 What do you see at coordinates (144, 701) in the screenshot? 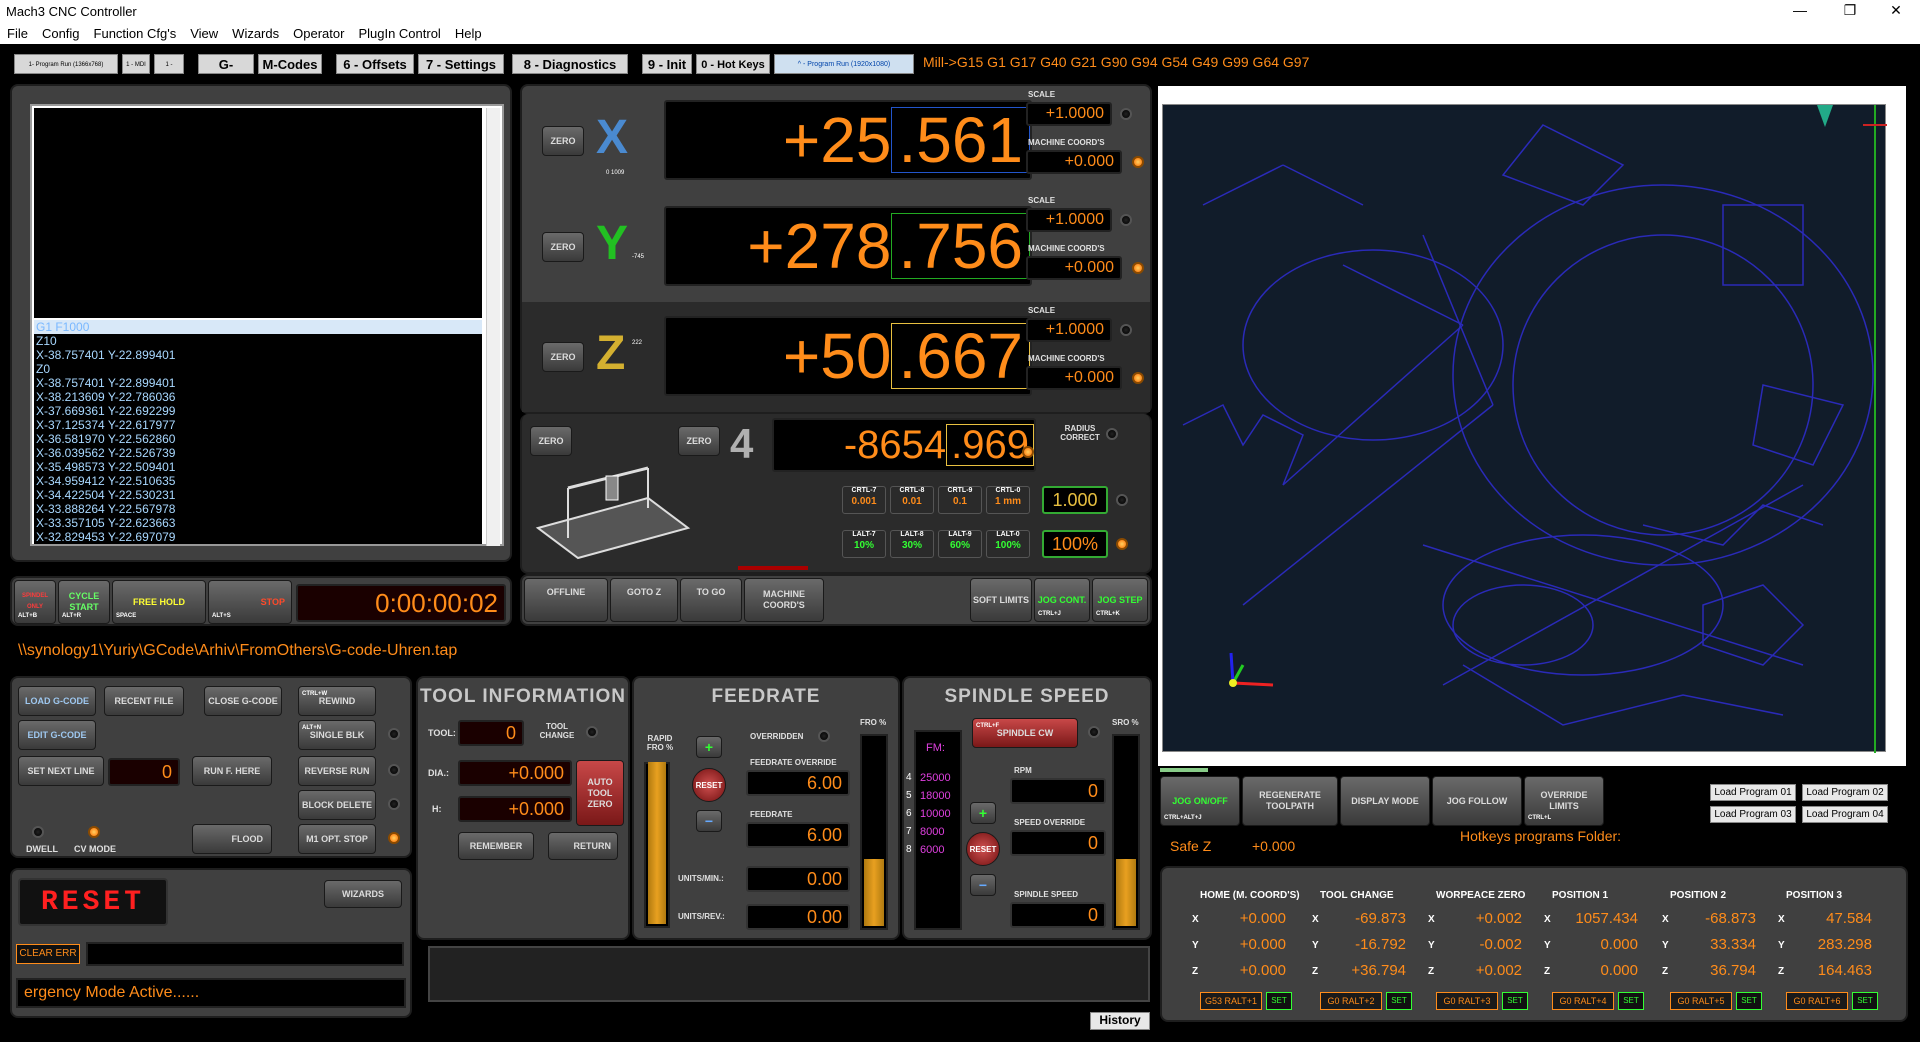
I see `recent-file-button: RECENT FILE` at bounding box center [144, 701].